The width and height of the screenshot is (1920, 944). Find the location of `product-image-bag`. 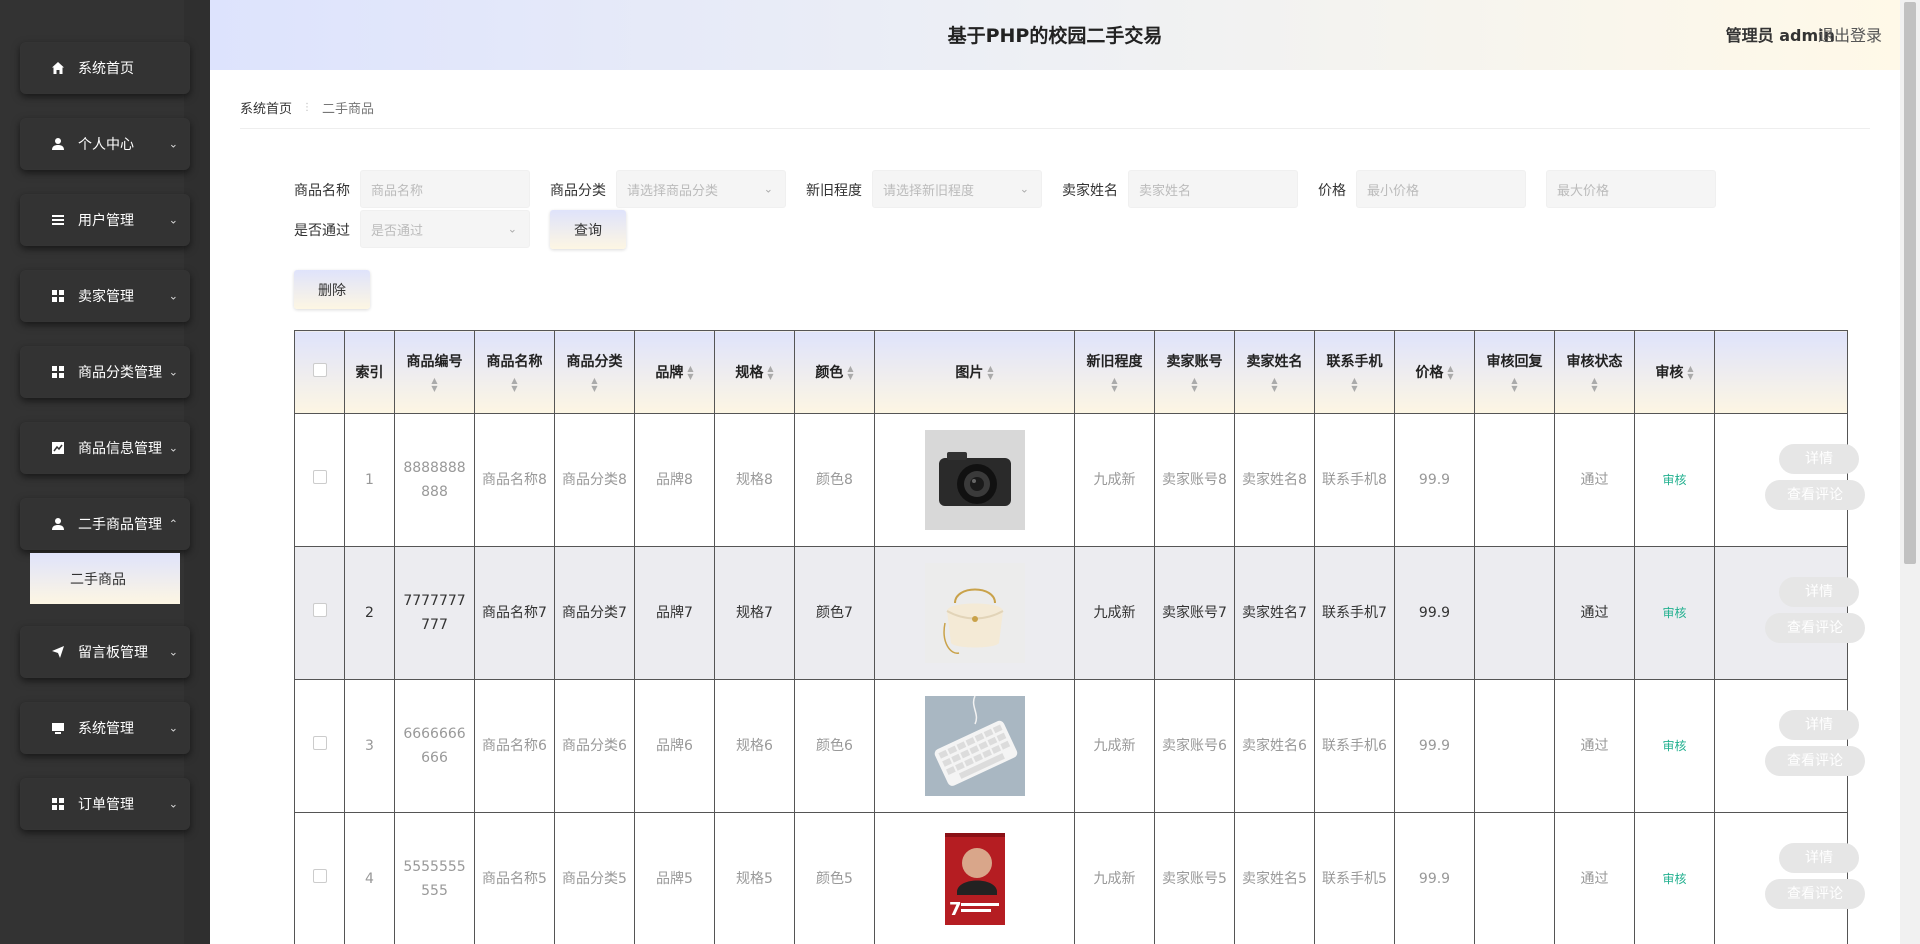

product-image-bag is located at coordinates (974, 613).